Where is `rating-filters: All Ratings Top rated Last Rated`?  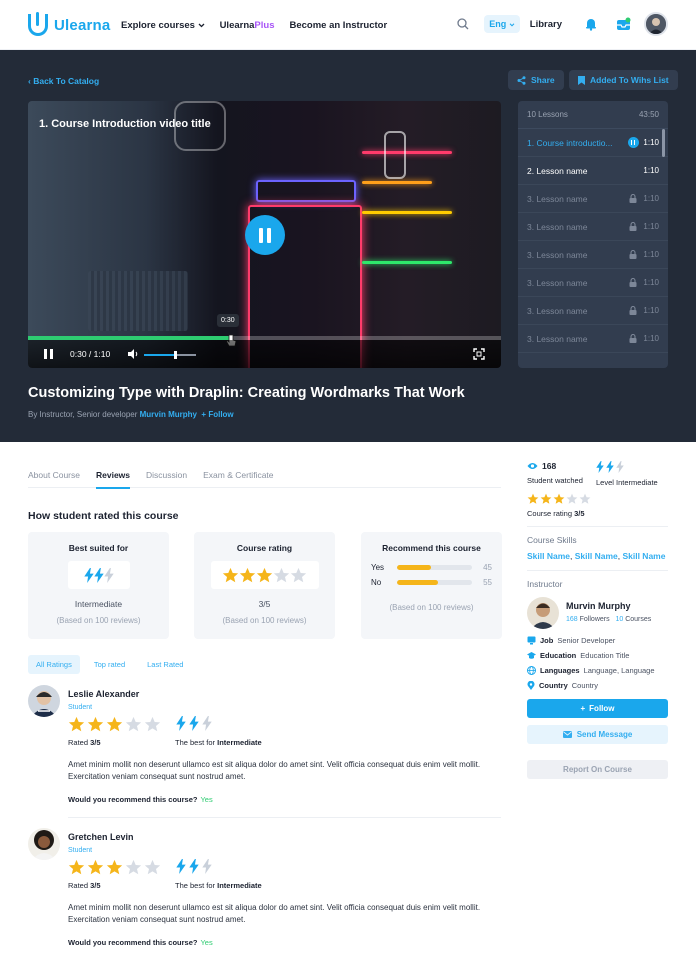 rating-filters: All Ratings Top rated Last Rated is located at coordinates (109, 664).